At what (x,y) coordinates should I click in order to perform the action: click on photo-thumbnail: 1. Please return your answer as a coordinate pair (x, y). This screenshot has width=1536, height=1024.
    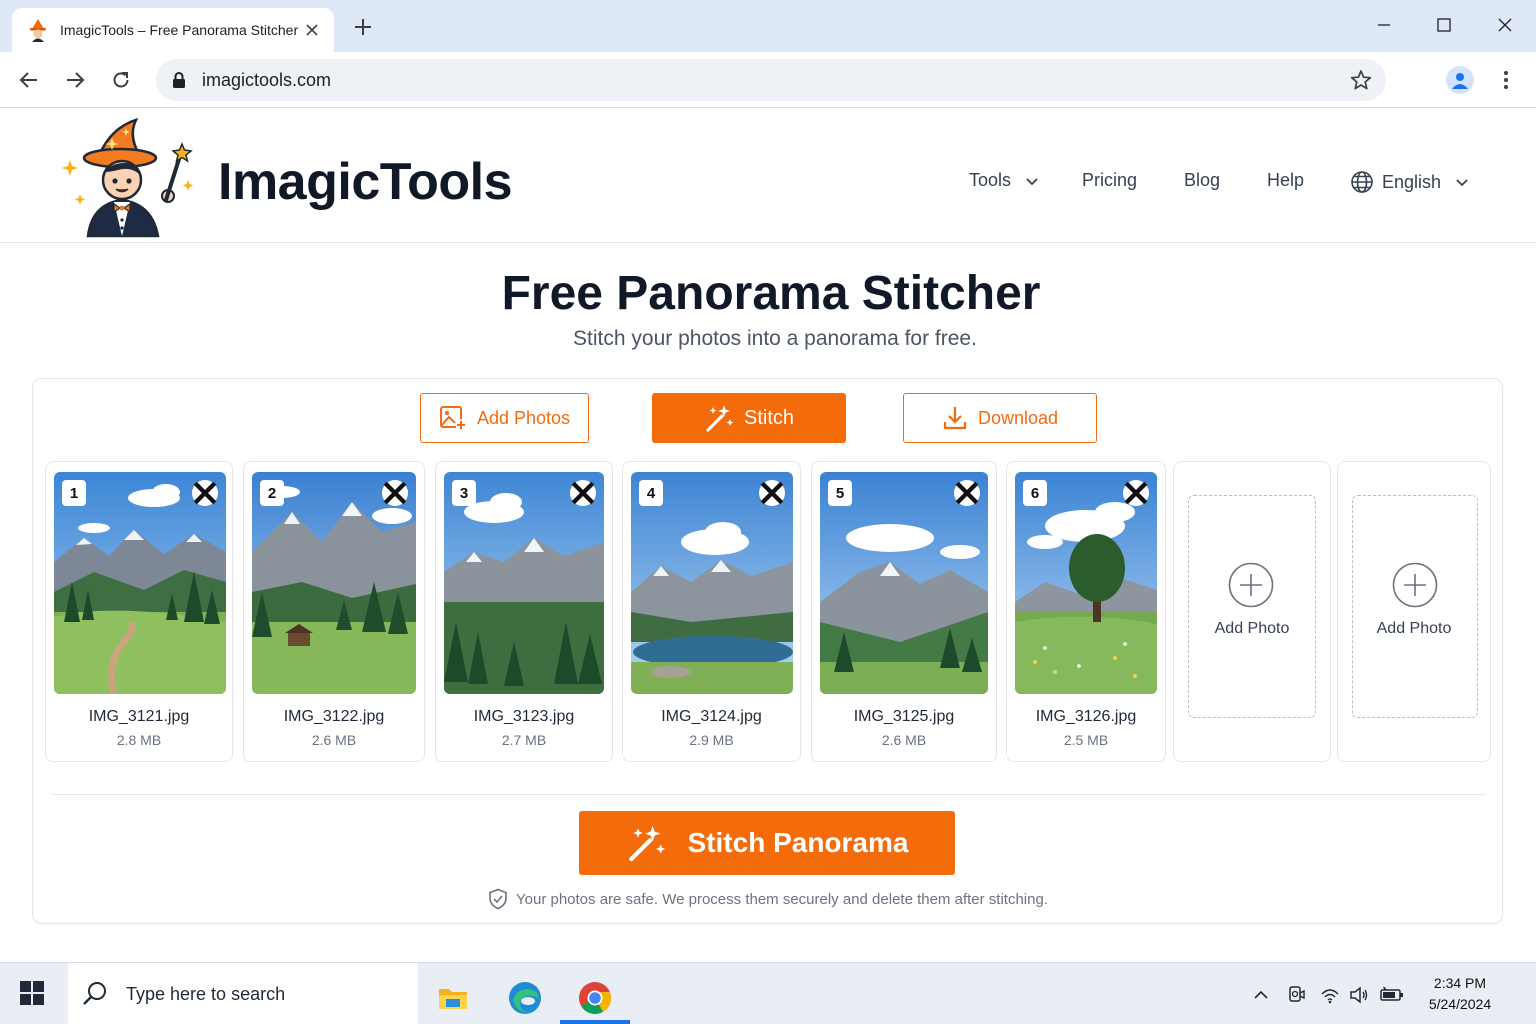
    Looking at the image, I should click on (140, 583).